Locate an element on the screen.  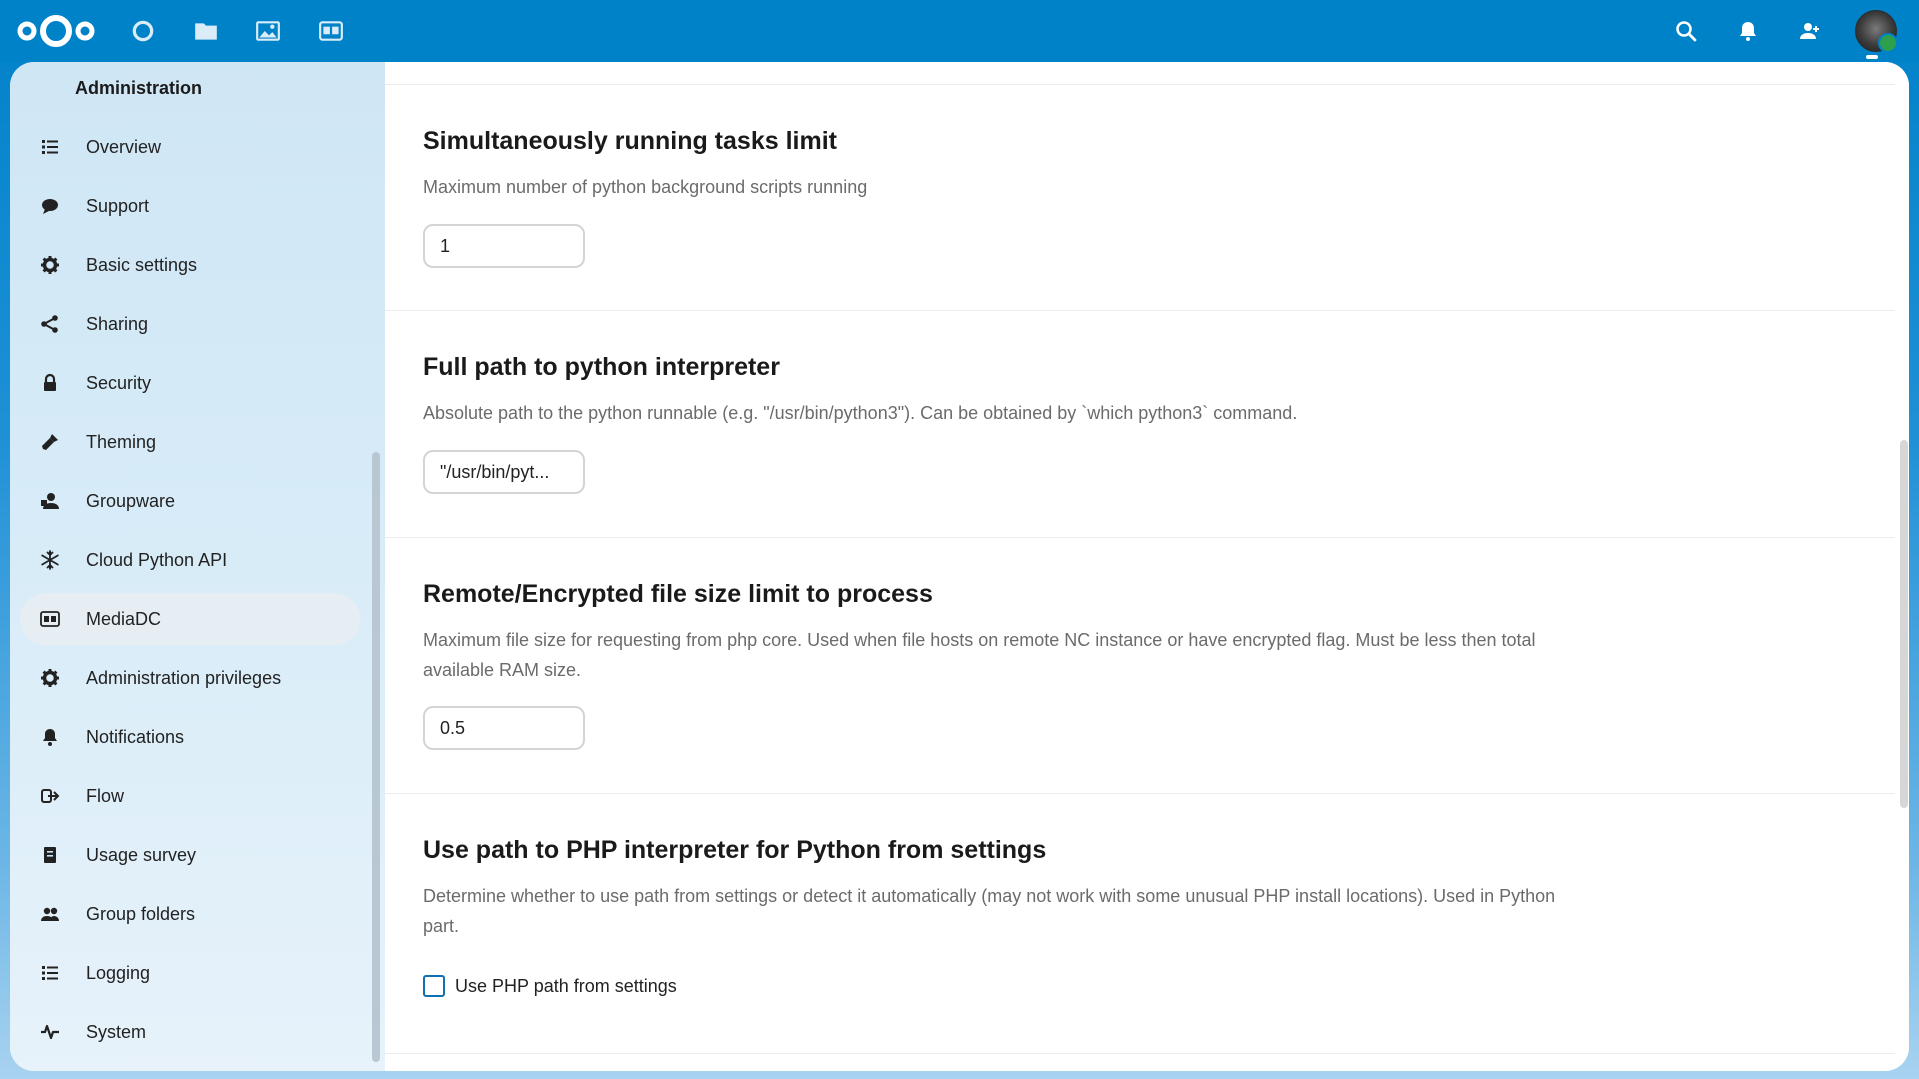
sidebar-item-label: Groupware is located at coordinates (131, 500).